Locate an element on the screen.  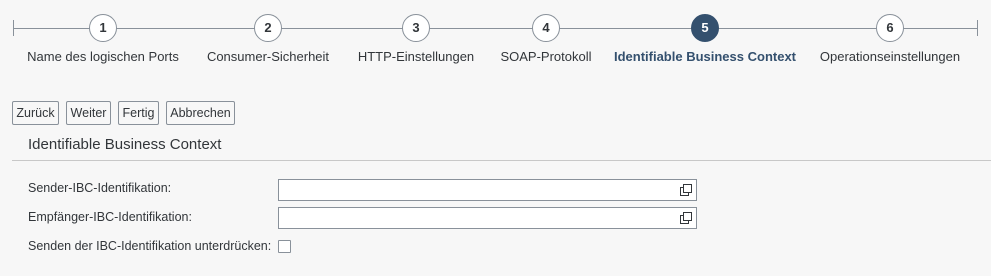
receiver-ibc-input is located at coordinates (487, 218).